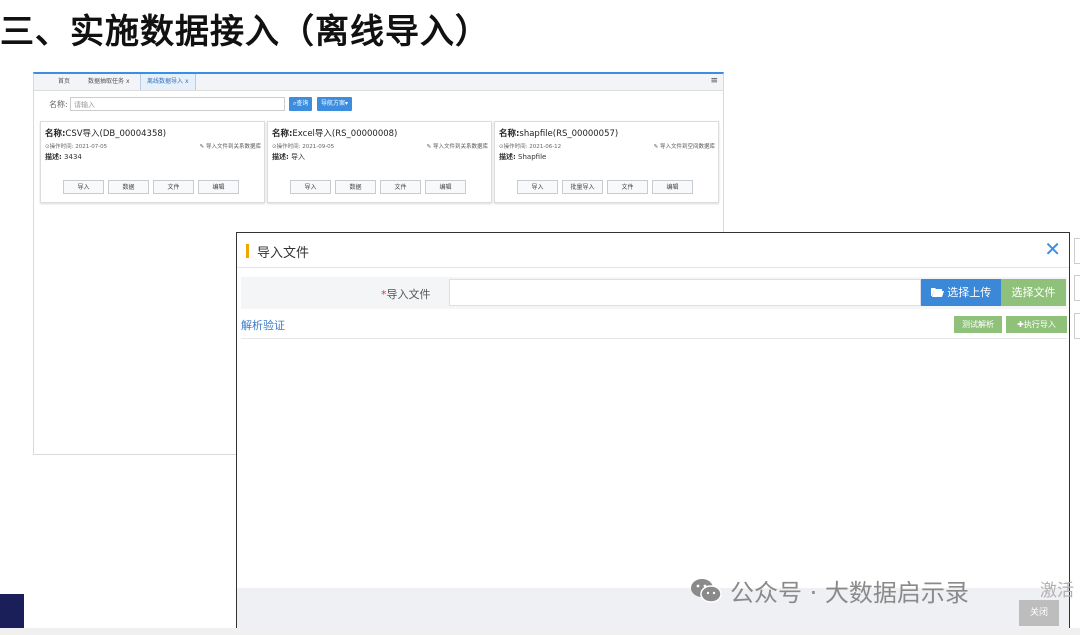 This screenshot has height=635, width=1080. Describe the element at coordinates (654, 338) in the screenshot. I see `section-divider` at that location.